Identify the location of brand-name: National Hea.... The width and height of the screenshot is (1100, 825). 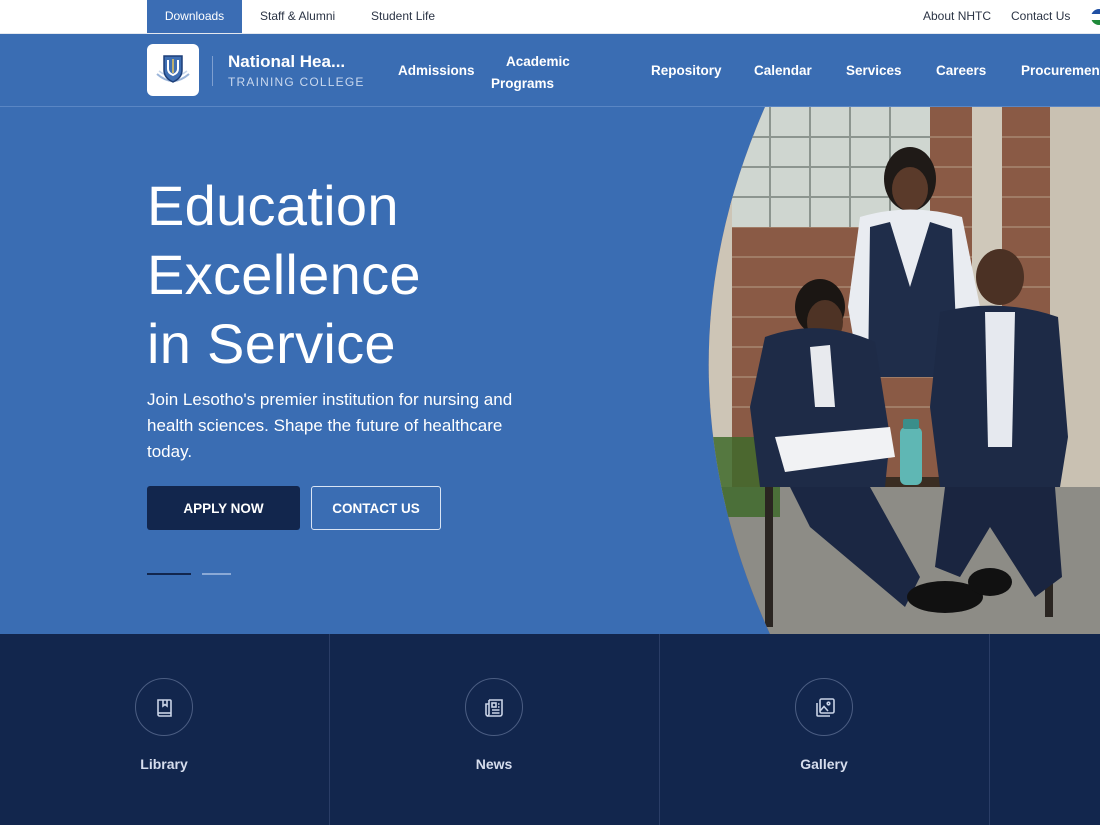
(286, 62).